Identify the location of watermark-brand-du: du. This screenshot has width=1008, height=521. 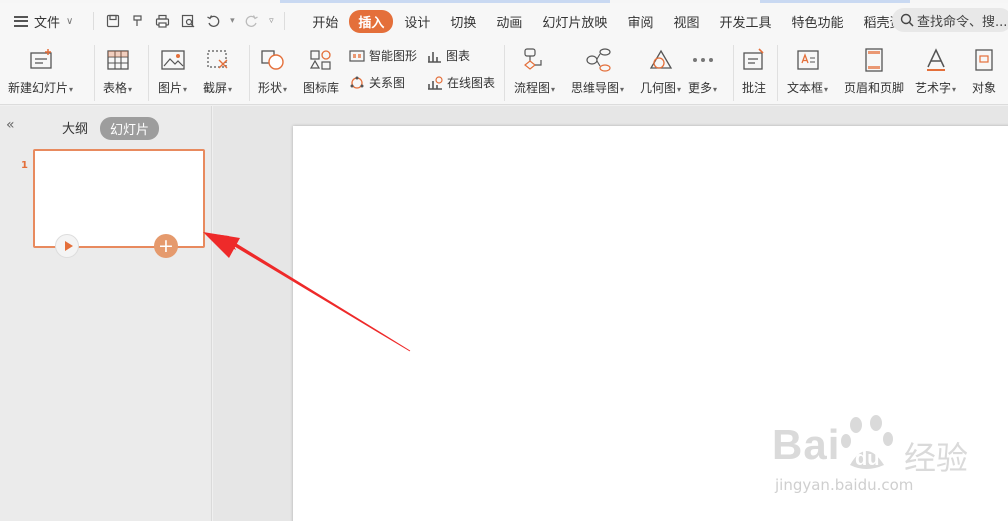
(867, 459).